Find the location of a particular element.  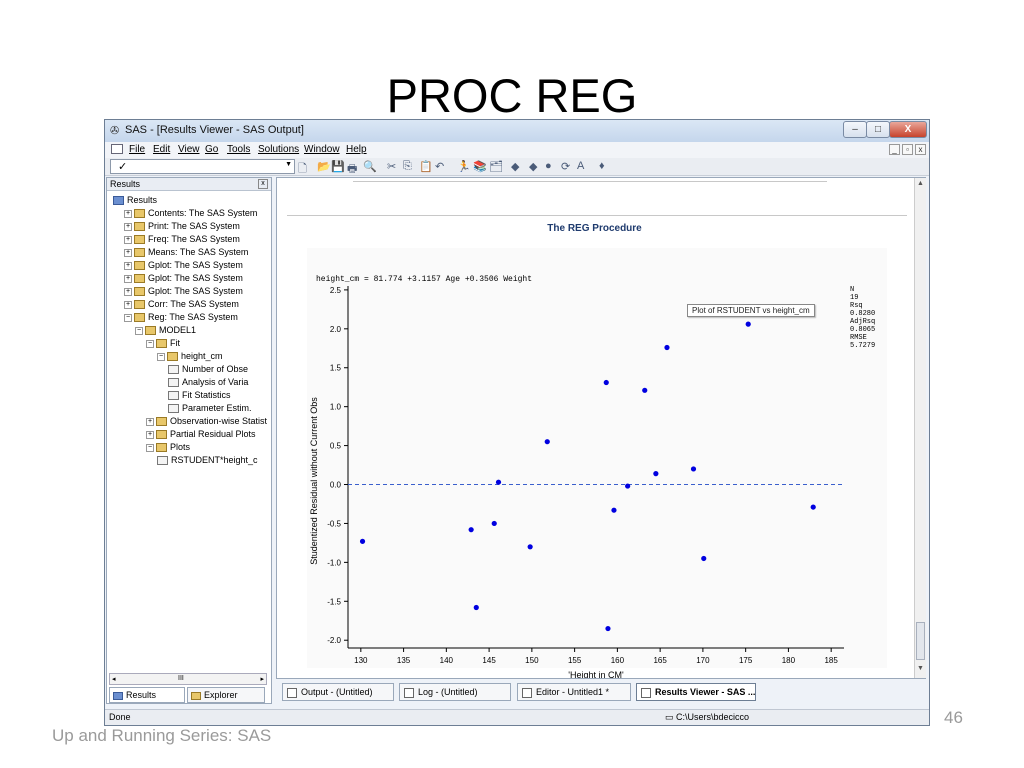

close-button: X is located at coordinates (908, 129).